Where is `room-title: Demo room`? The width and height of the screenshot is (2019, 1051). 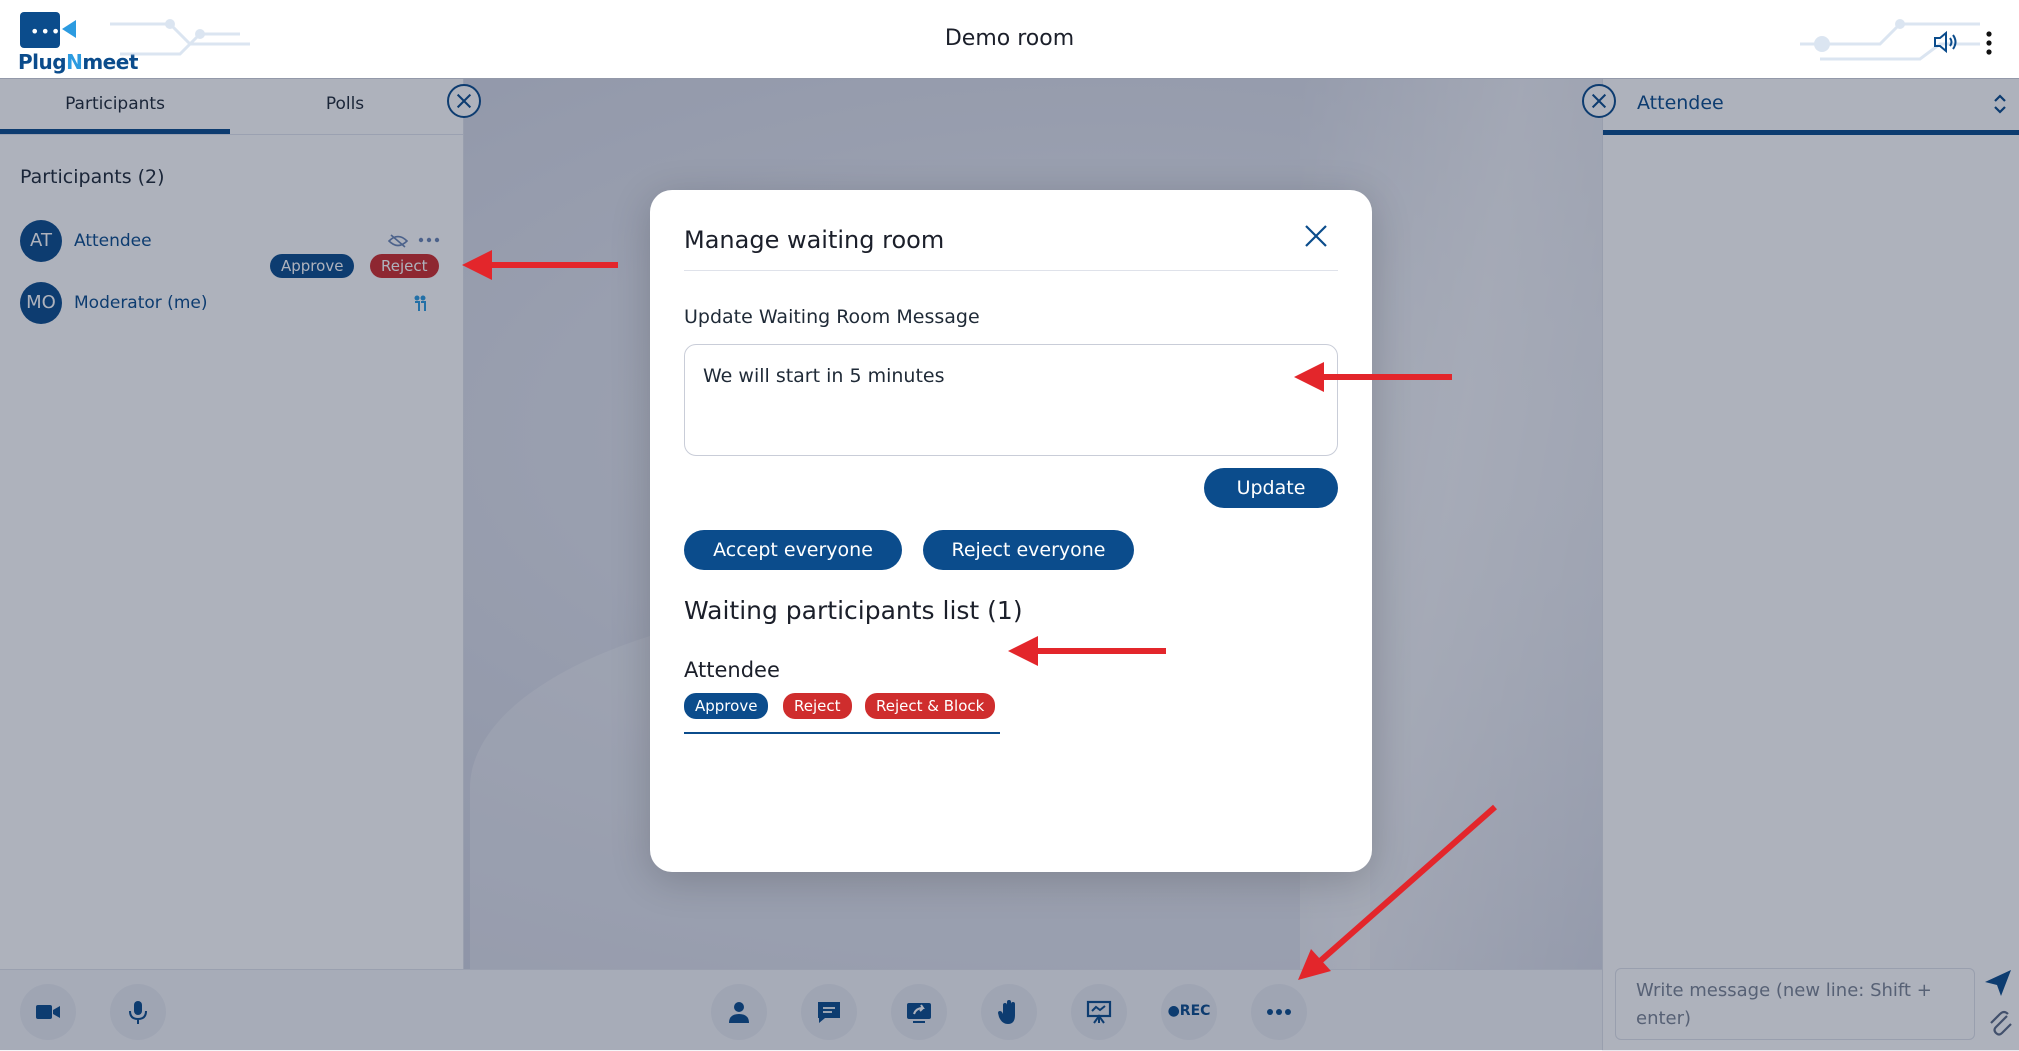
room-title: Demo room is located at coordinates (1009, 38).